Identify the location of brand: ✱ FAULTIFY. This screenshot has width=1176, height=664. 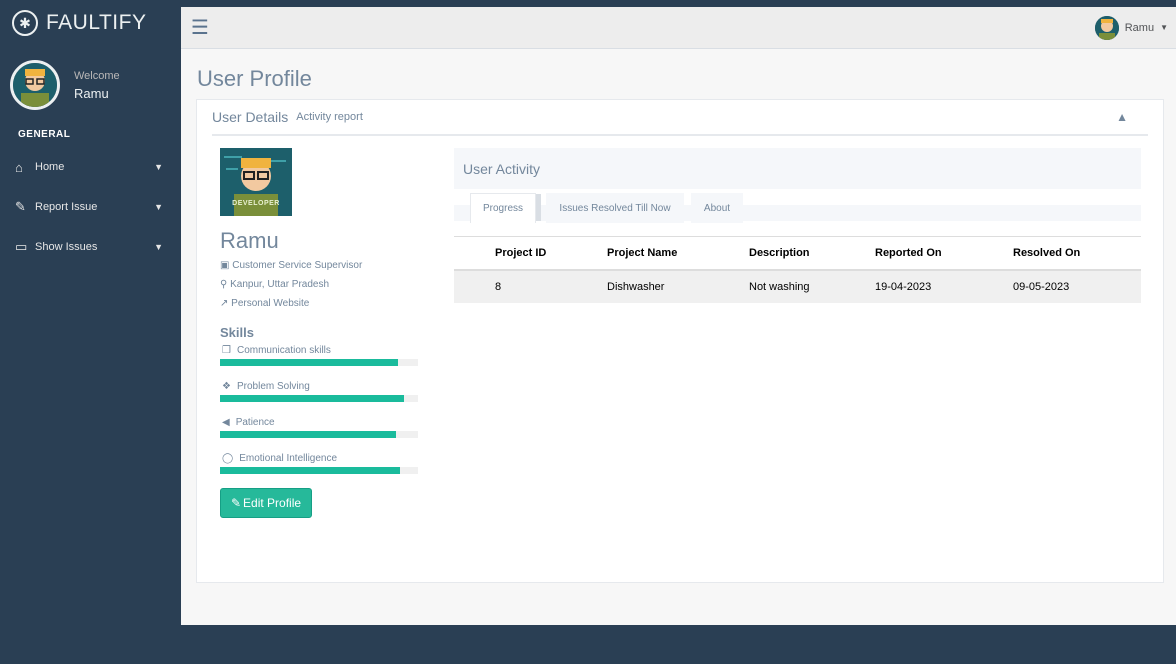
(90, 23).